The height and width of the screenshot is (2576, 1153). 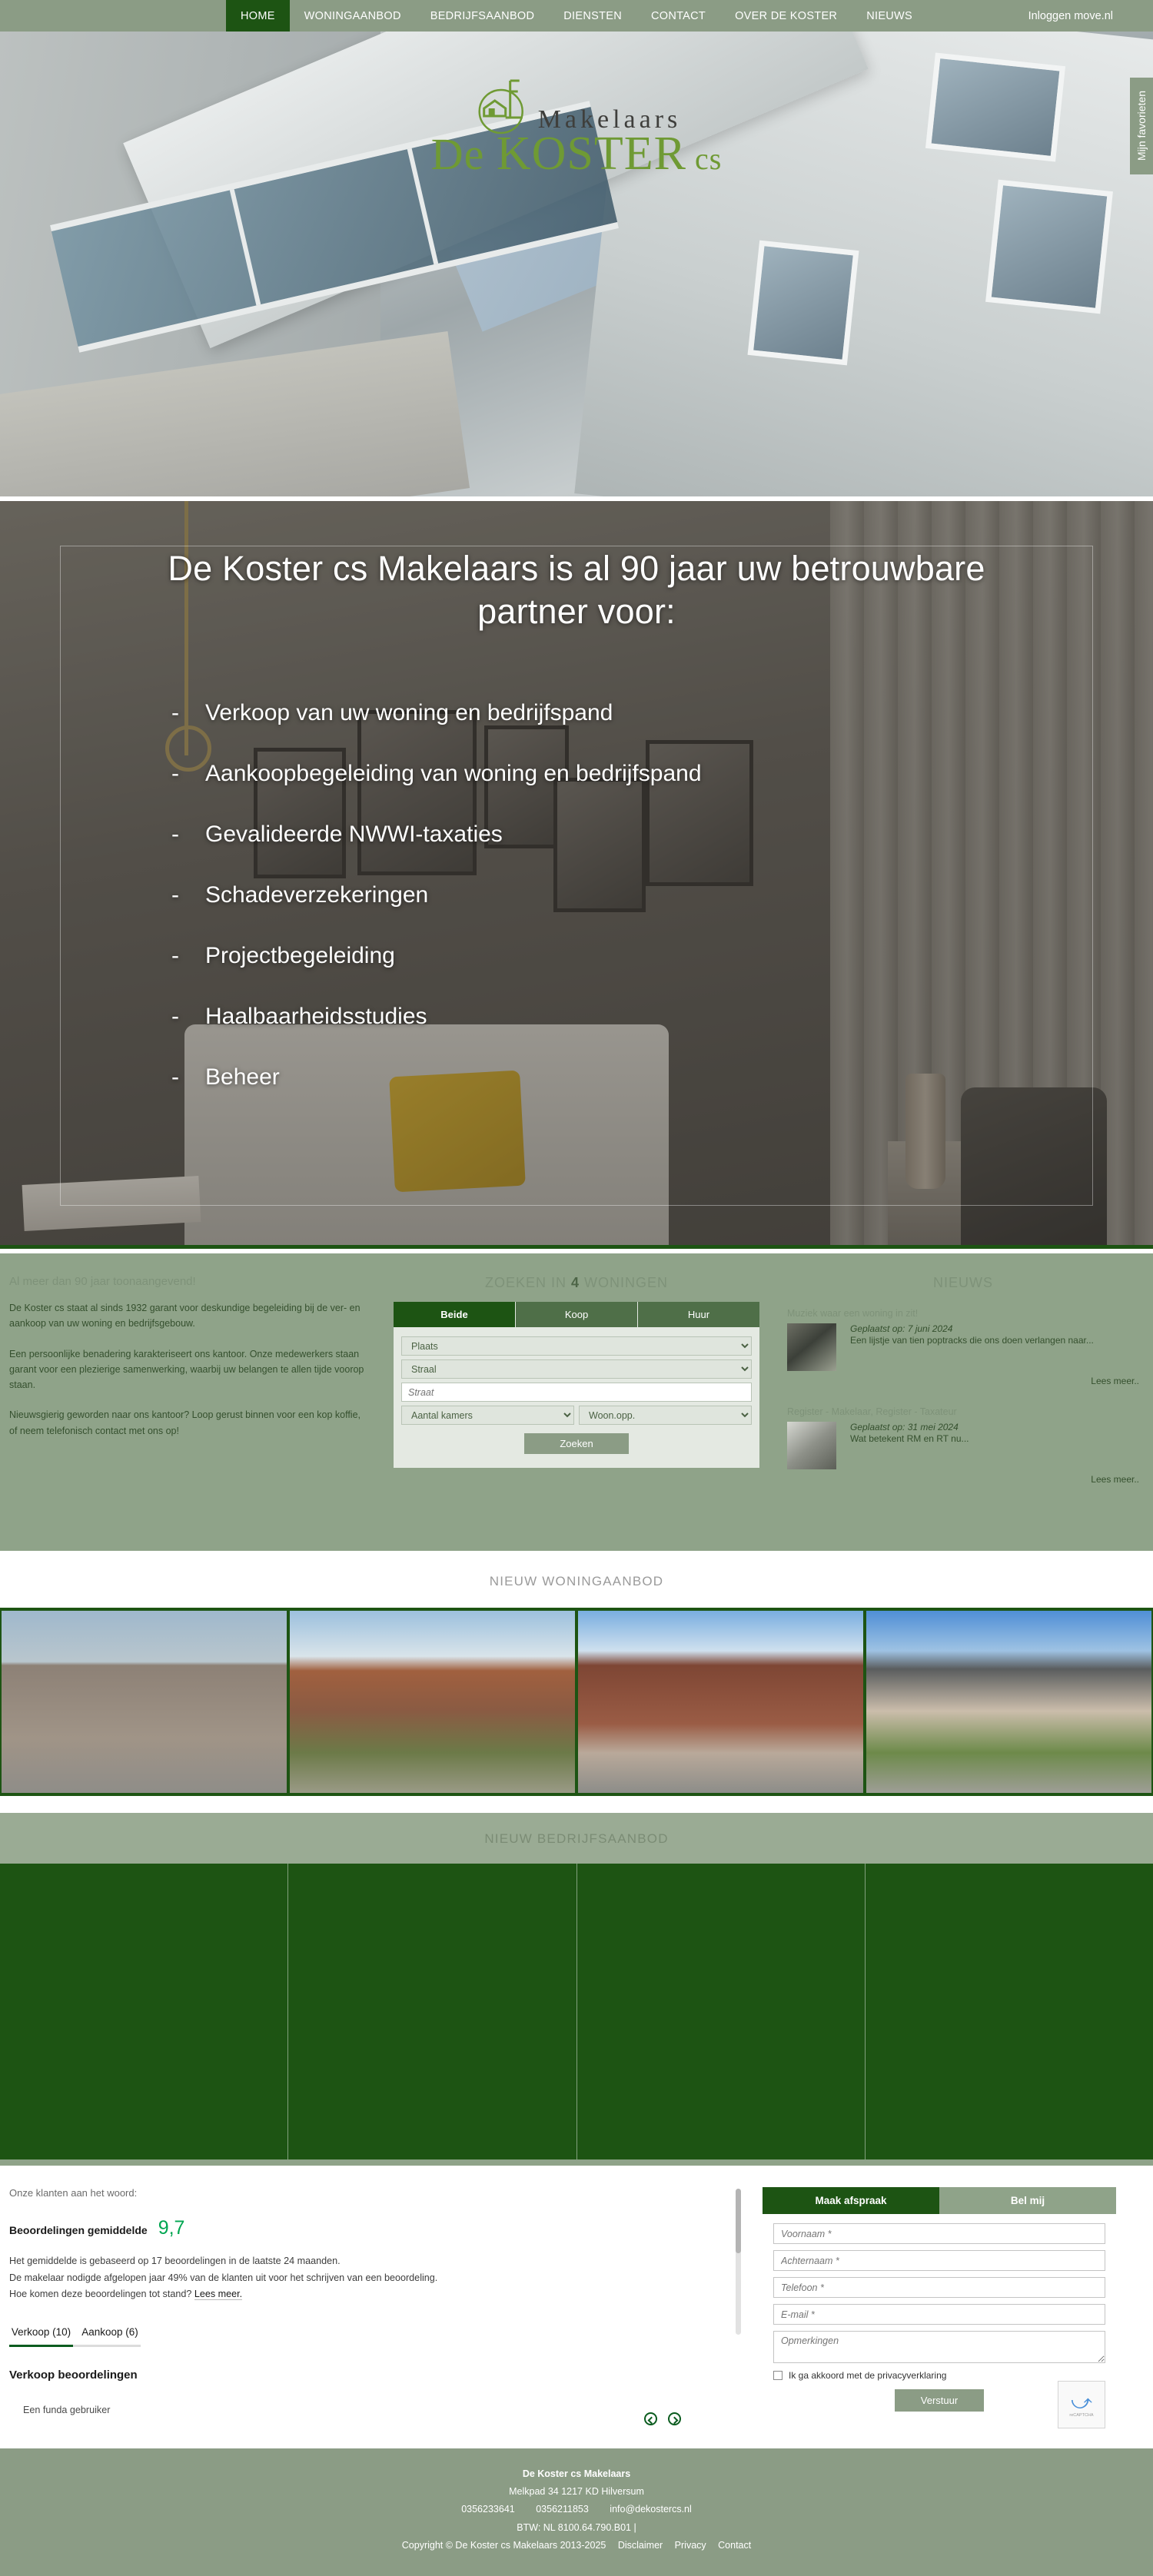 What do you see at coordinates (1028, 2200) in the screenshot?
I see `form-tab-bel-mij: Bel mij` at bounding box center [1028, 2200].